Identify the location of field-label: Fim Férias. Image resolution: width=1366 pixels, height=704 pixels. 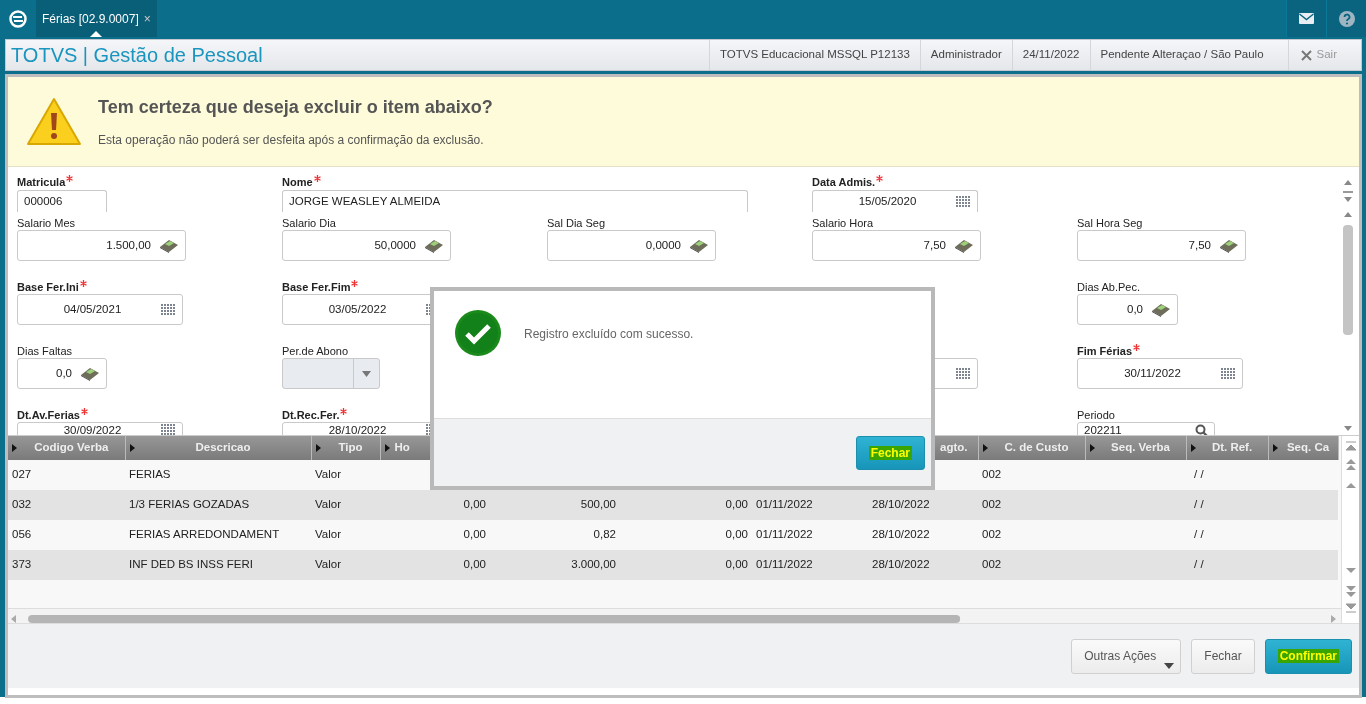
(1105, 351).